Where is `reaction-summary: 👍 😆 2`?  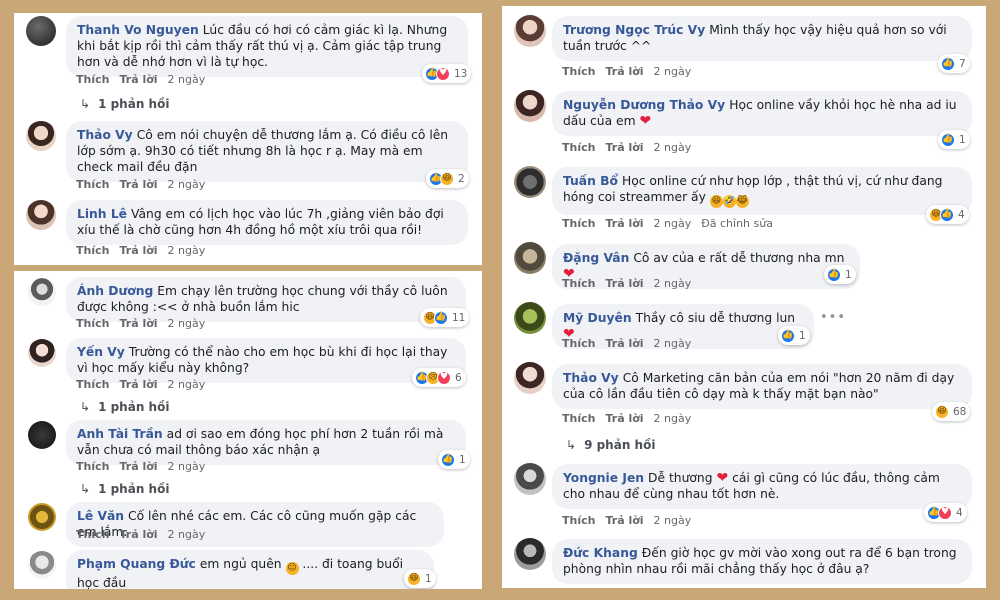
reaction-summary: 👍 😆 2 is located at coordinates (447, 178).